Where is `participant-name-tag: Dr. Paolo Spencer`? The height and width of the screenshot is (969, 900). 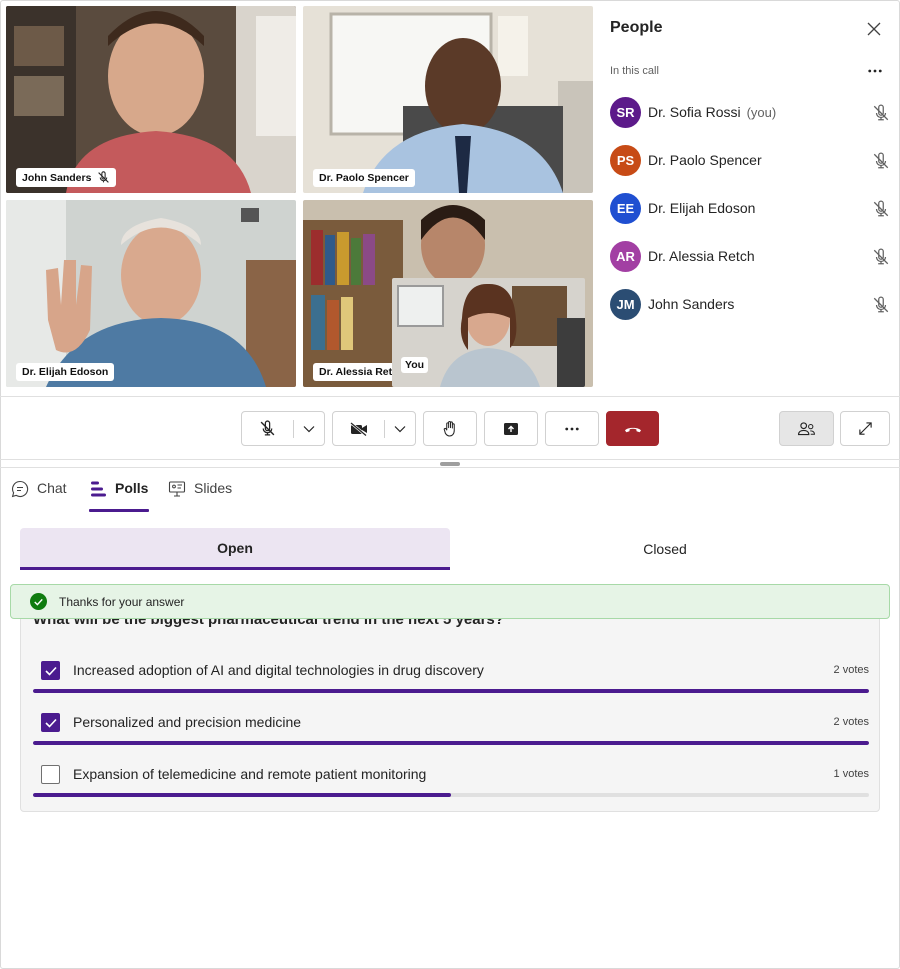
participant-name-tag: Dr. Paolo Spencer is located at coordinates (364, 178).